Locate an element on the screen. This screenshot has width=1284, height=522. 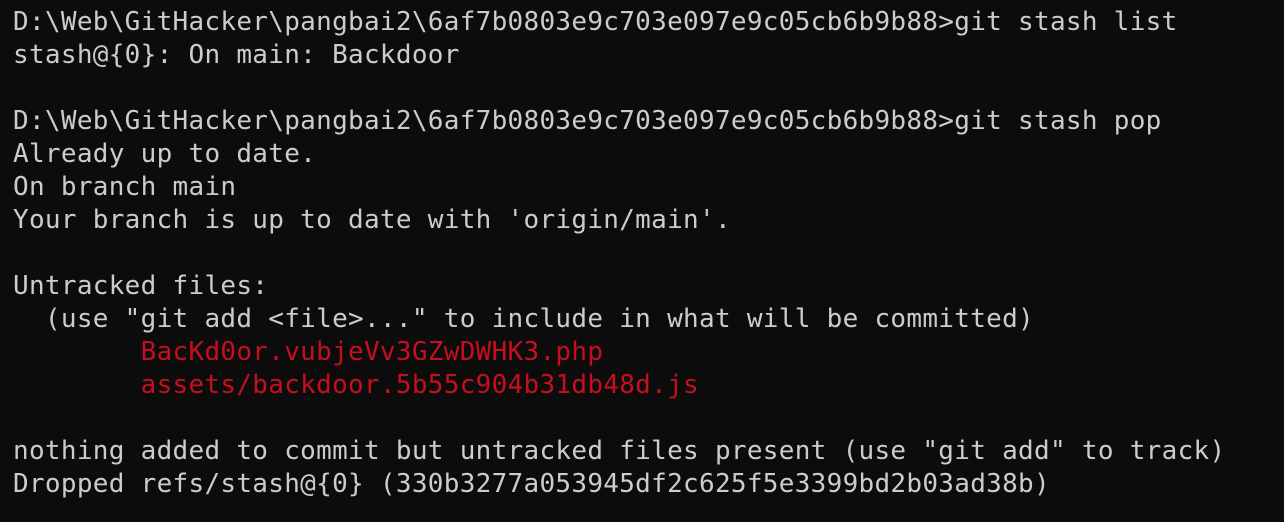
output-line: Untracked files: is located at coordinates (141, 286).